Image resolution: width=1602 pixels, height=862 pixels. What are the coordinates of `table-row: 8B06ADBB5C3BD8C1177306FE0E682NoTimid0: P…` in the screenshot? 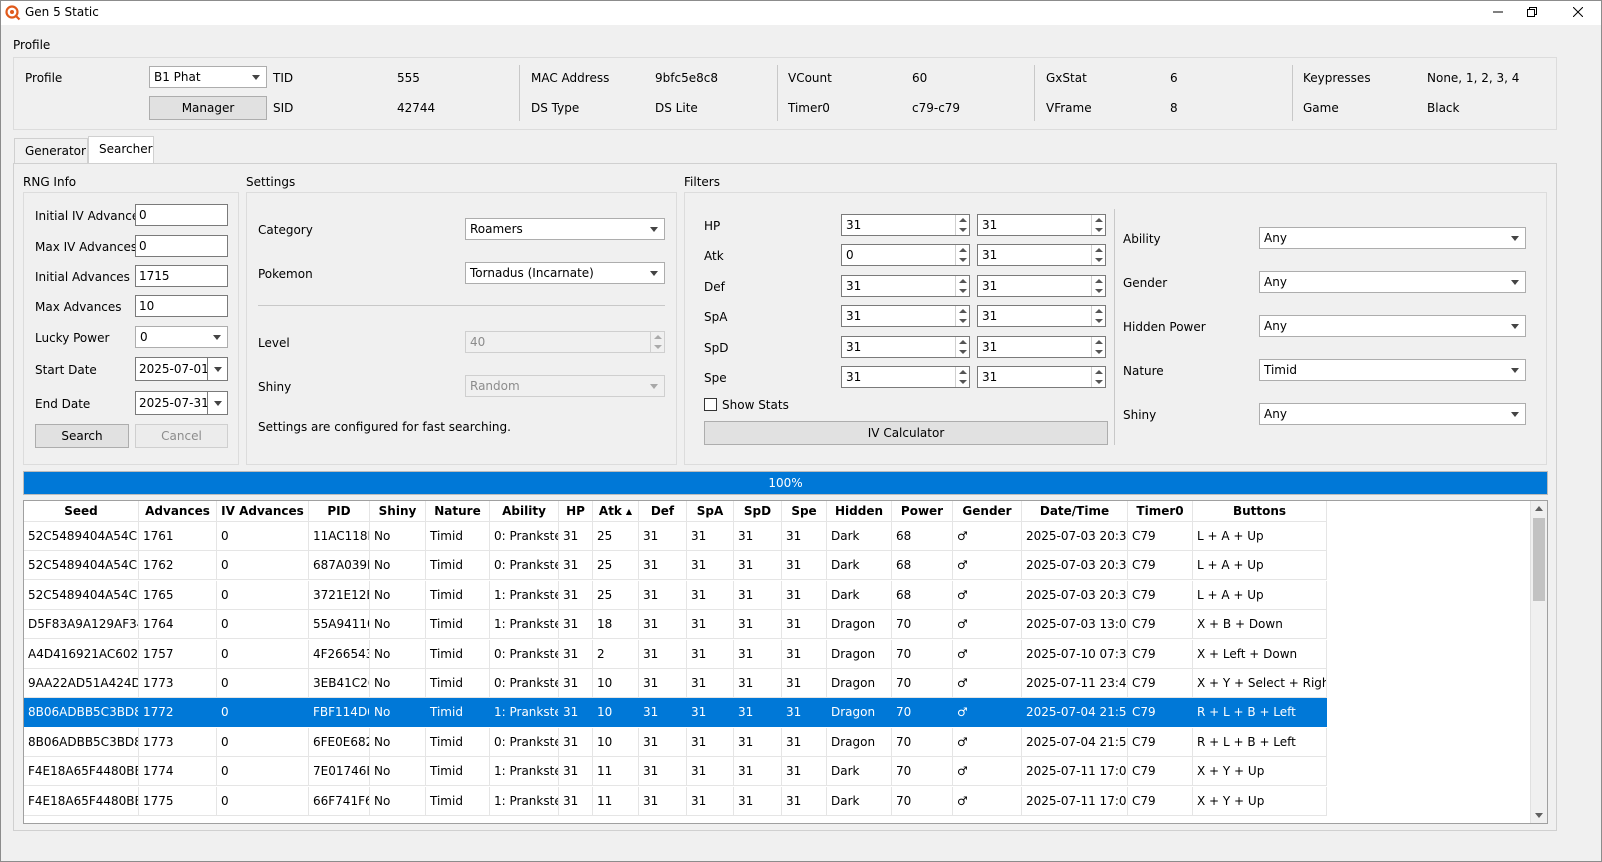 It's located at (675, 742).